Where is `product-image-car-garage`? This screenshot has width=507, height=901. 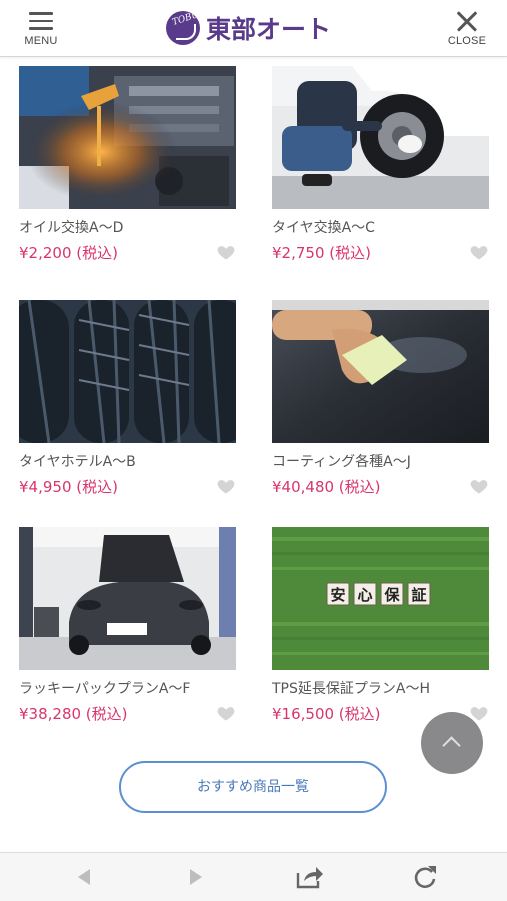
product-image-car-garage is located at coordinates (127, 598).